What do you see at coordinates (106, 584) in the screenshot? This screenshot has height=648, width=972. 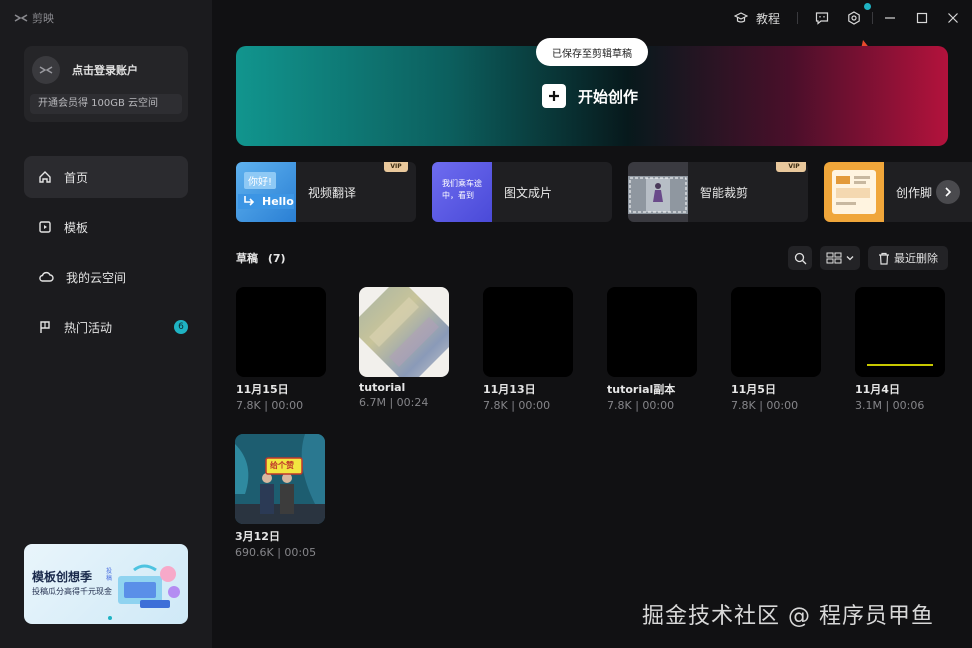 I see `promo-banner: 模板创想季 投稿 投稿瓜分高得千元现金` at bounding box center [106, 584].